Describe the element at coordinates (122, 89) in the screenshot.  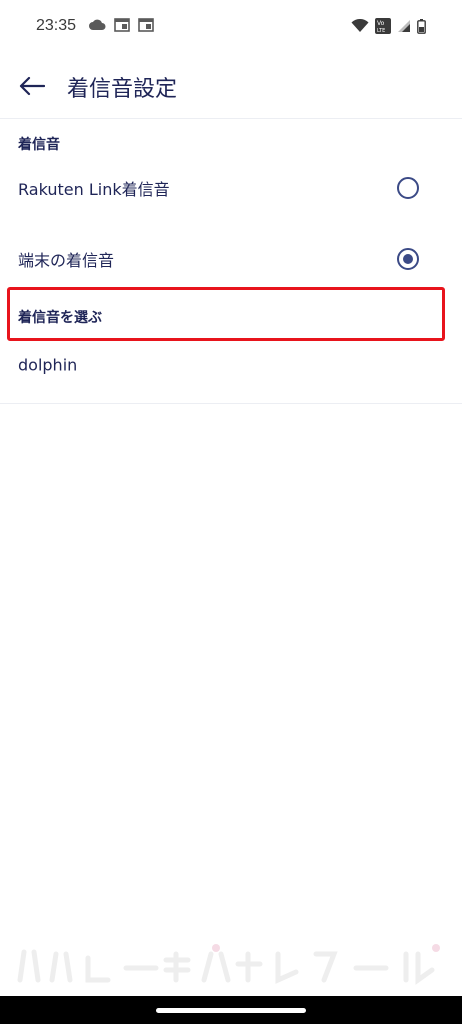
I see `page-title: 着信音設定` at that location.